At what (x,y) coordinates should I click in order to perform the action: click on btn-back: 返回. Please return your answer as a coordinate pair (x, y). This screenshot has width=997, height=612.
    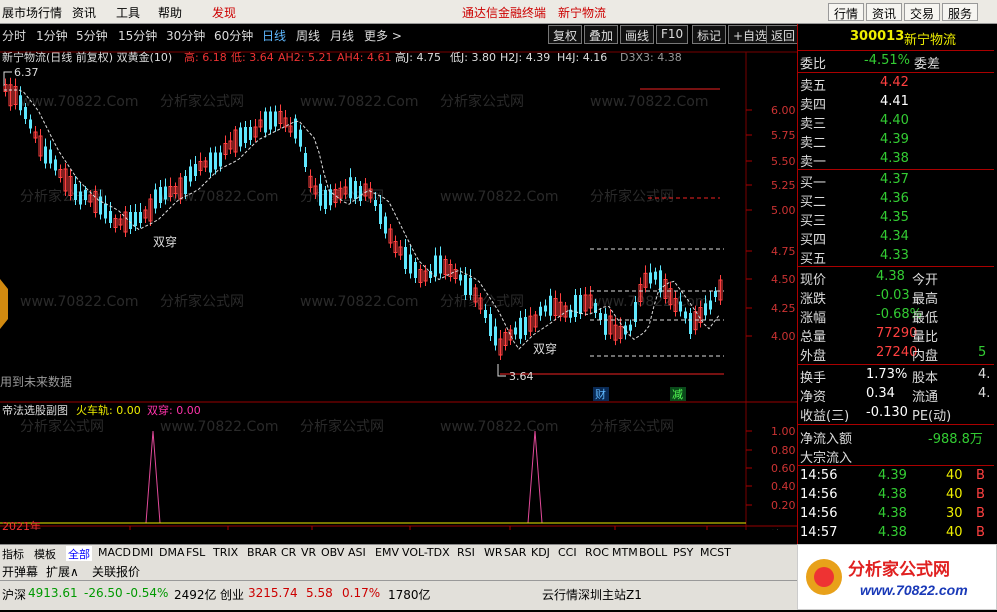
    Looking at the image, I should click on (783, 34).